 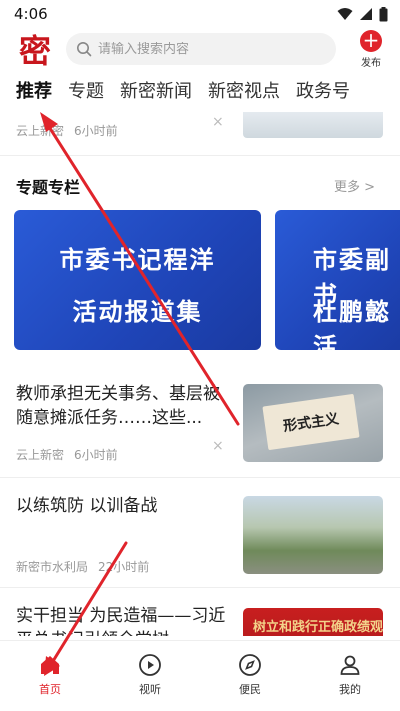 I want to click on compass-icon, so click(x=250, y=665).